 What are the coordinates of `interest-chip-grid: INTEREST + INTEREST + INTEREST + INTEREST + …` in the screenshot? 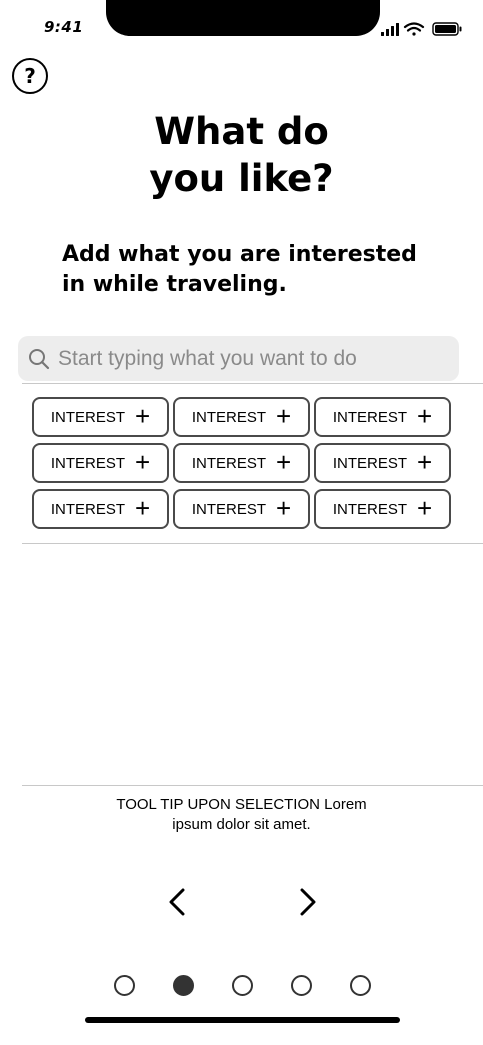 It's located at (242, 463).